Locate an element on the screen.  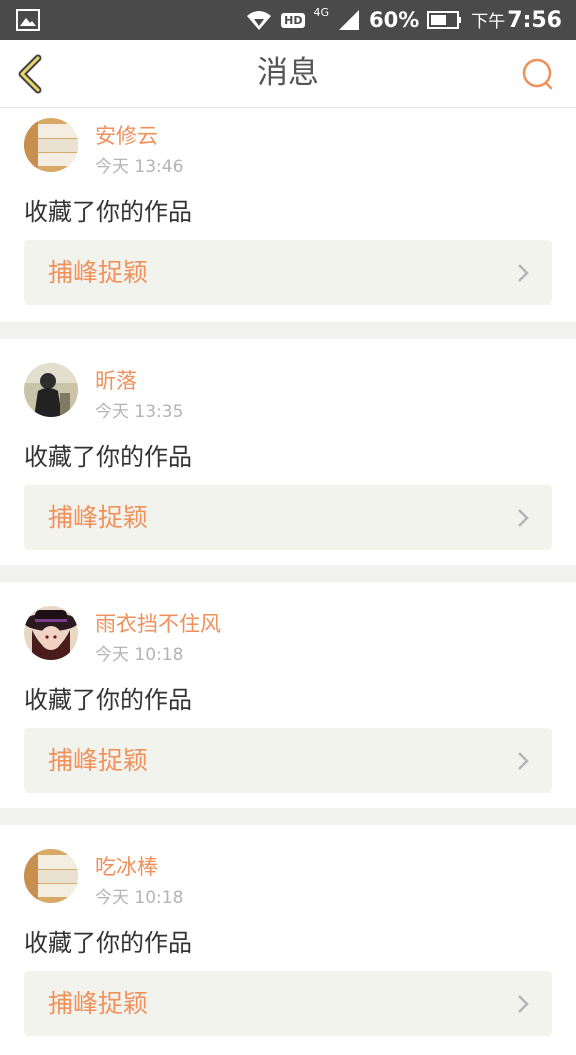
page-title: 消息 is located at coordinates (288, 73).